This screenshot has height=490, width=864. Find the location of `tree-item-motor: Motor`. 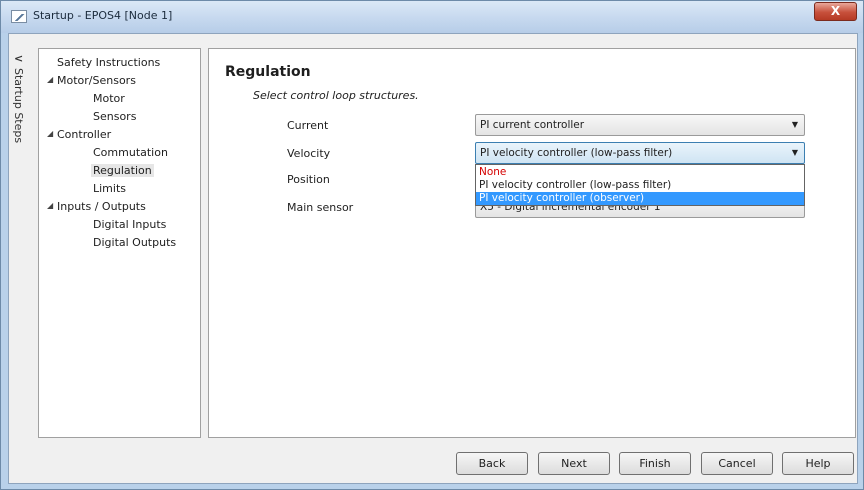

tree-item-motor: Motor is located at coordinates (109, 98).